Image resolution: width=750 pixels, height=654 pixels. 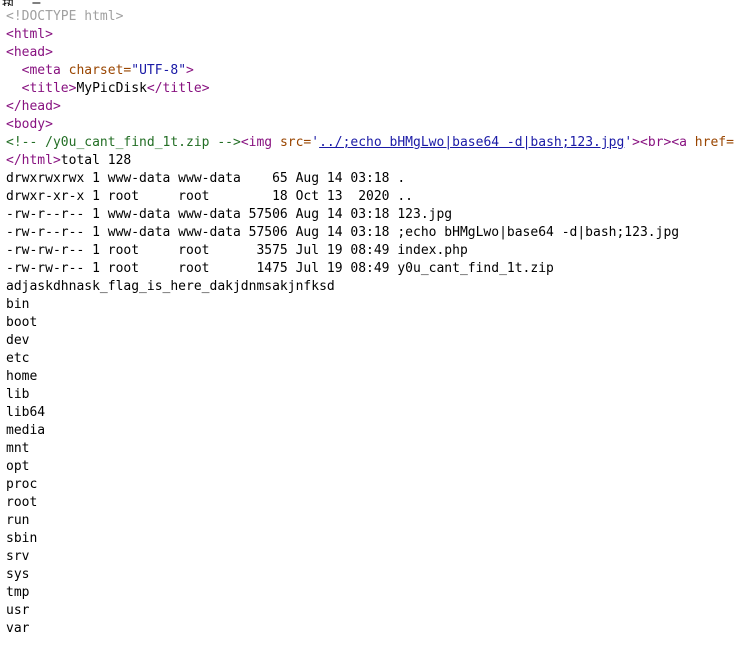 I want to click on img-tag-open: <img, so click(x=256, y=142).